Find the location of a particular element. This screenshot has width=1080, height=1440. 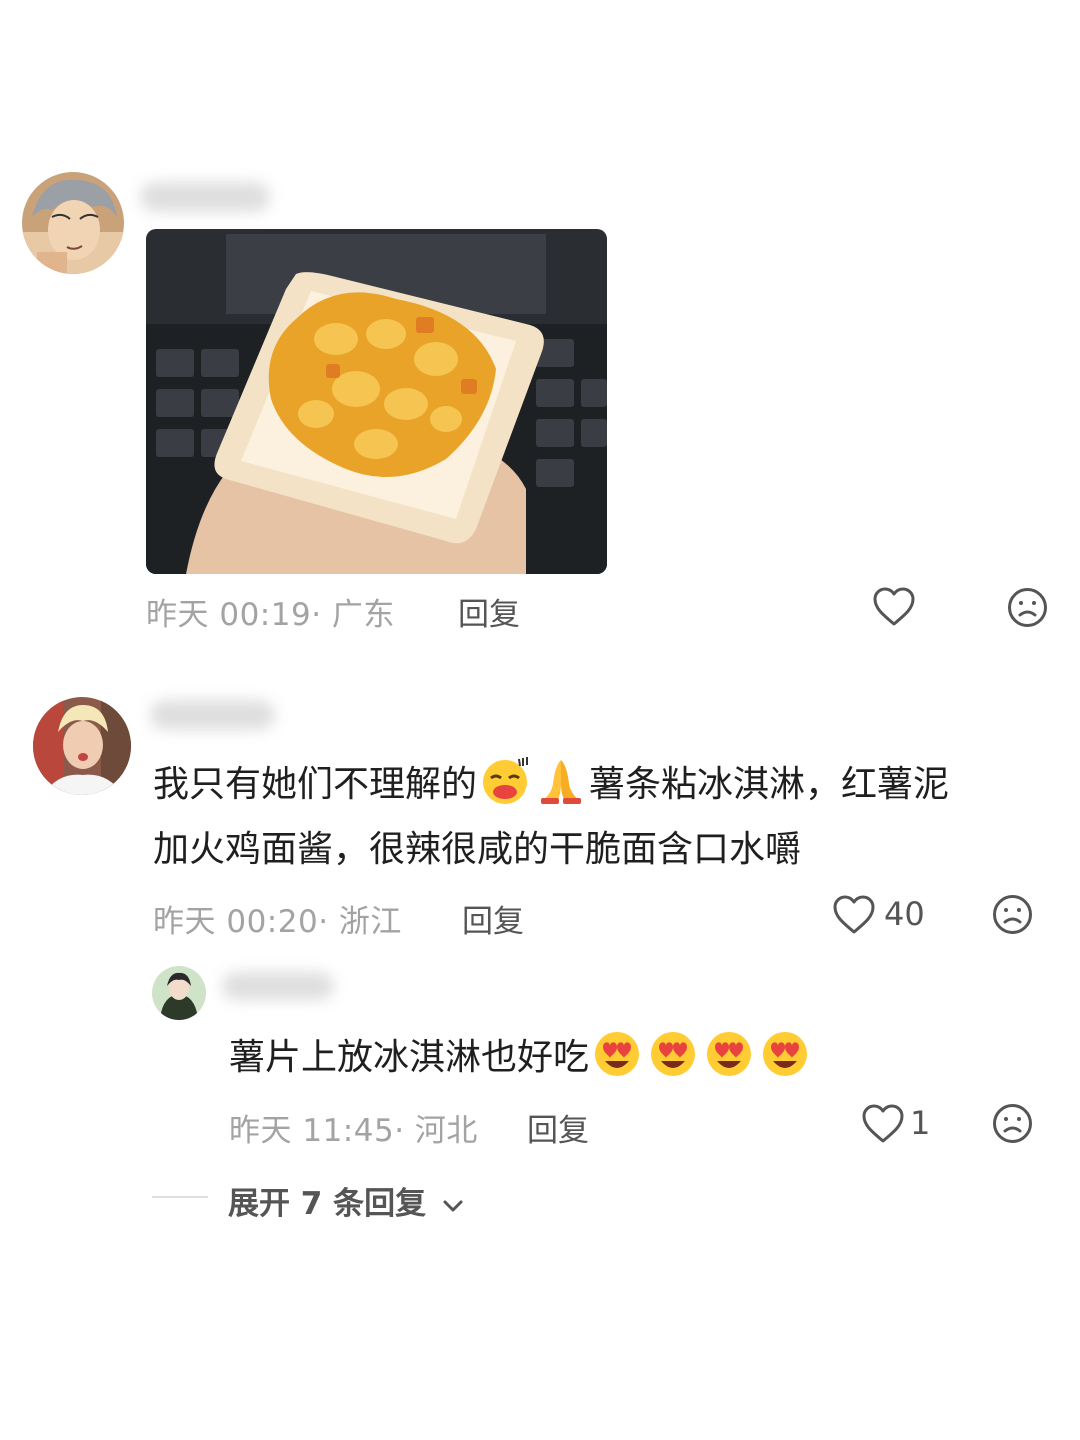

reply-avatar is located at coordinates (179, 993).